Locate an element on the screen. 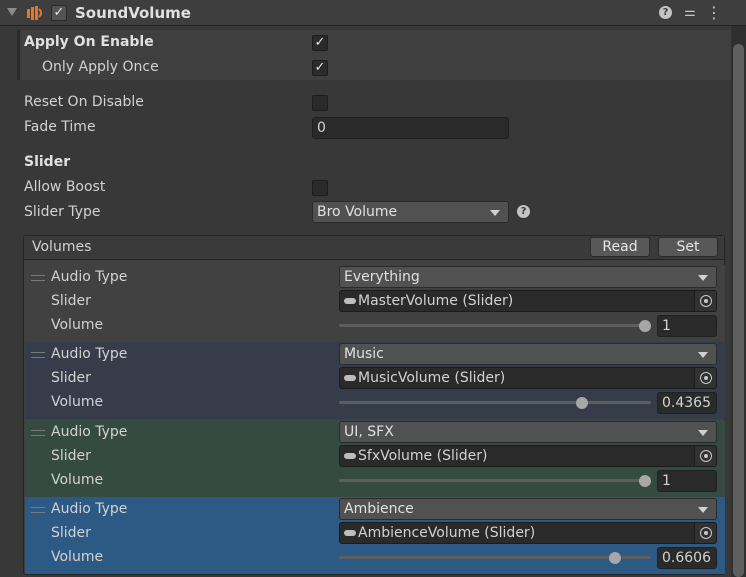 This screenshot has height=577, width=746. scrollbar is located at coordinates (738, 301).